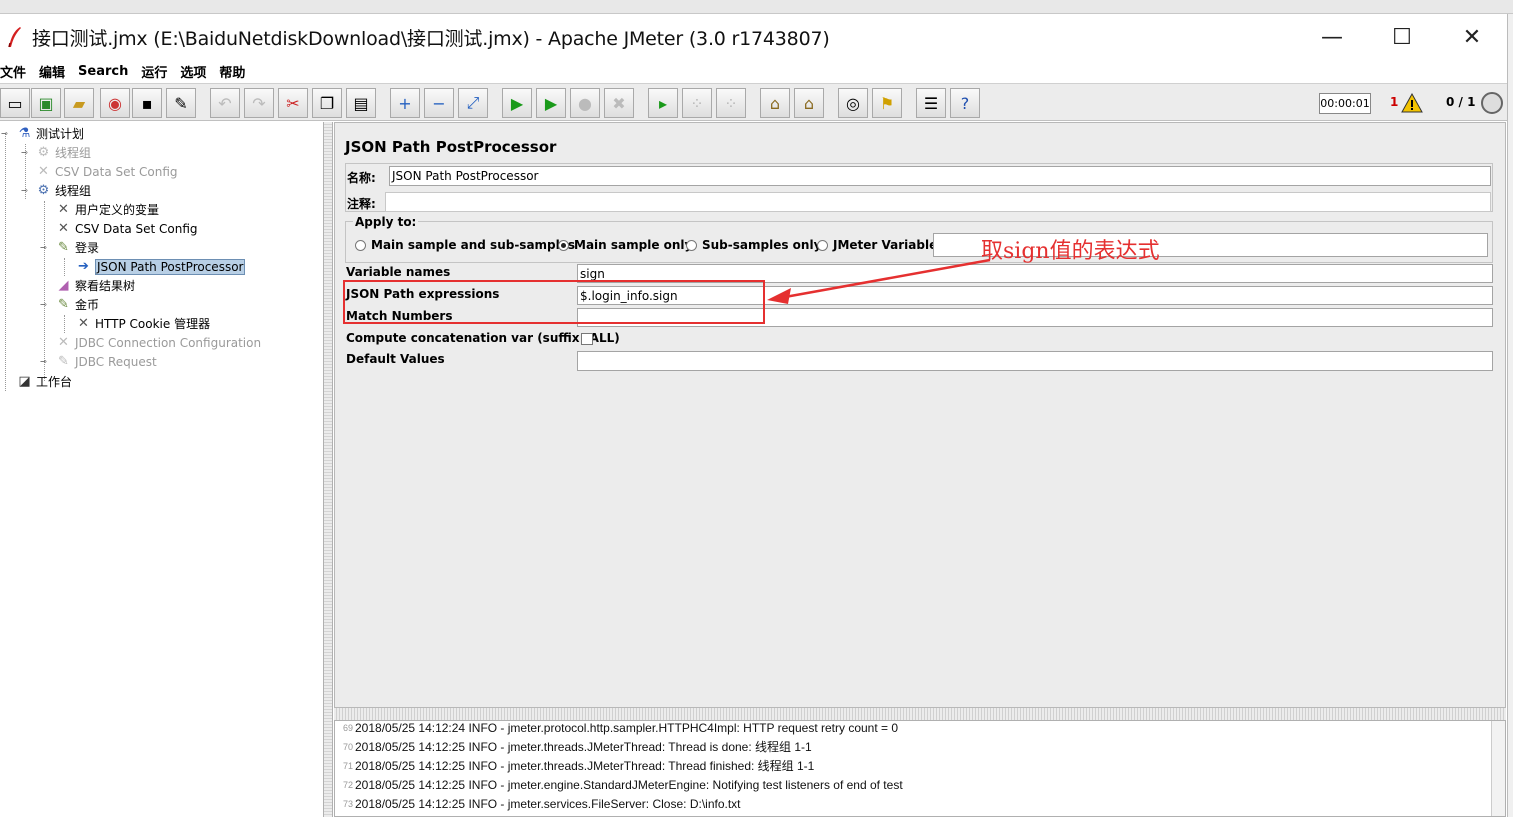  Describe the element at coordinates (465, 245) in the screenshot. I see `radio-main-and-sub: Main sample and sub-samples` at that location.